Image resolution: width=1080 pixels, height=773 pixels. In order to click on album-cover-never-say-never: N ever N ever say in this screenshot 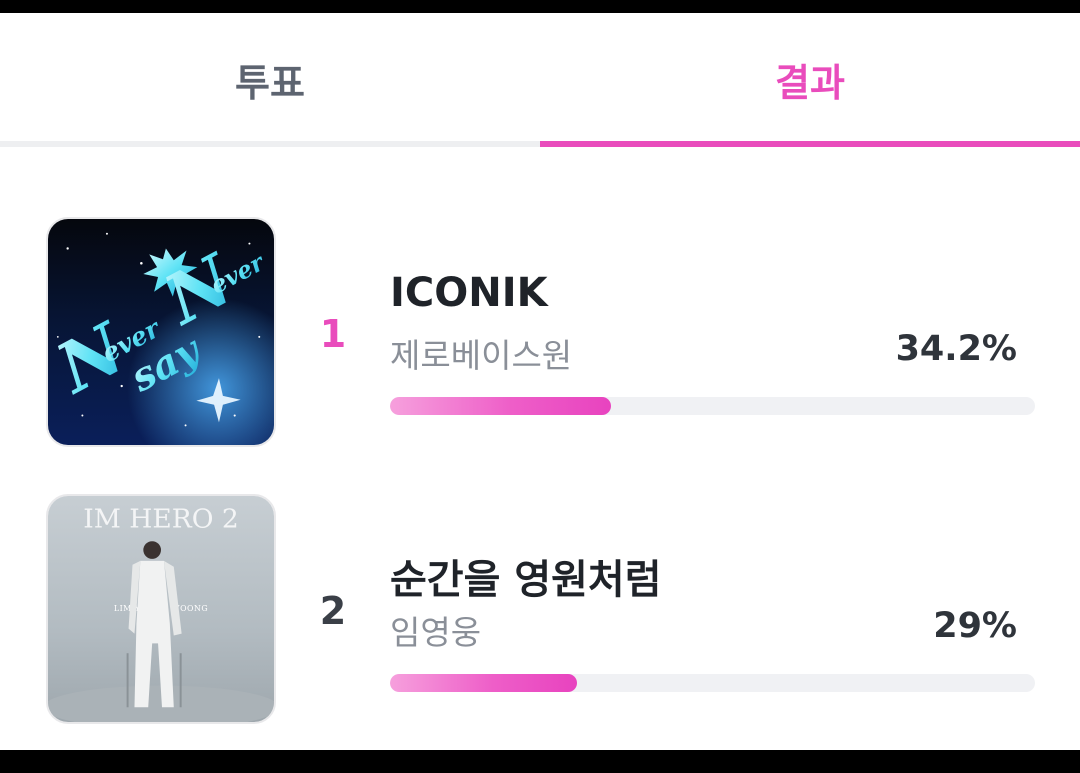, I will do `click(161, 332)`.